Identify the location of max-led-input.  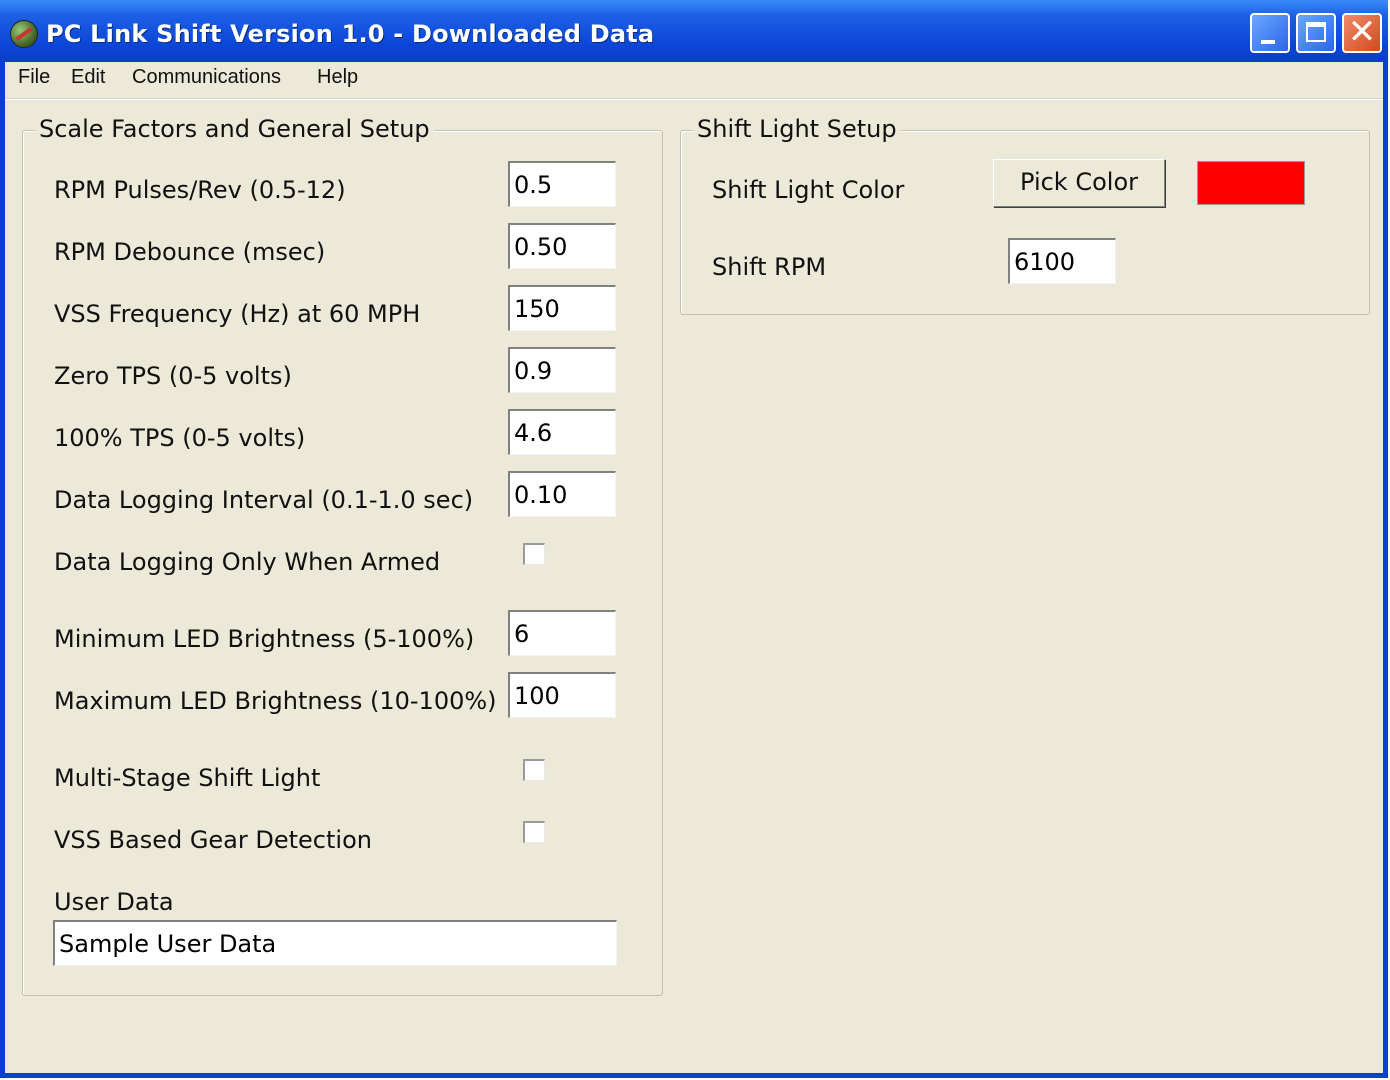
(562, 695).